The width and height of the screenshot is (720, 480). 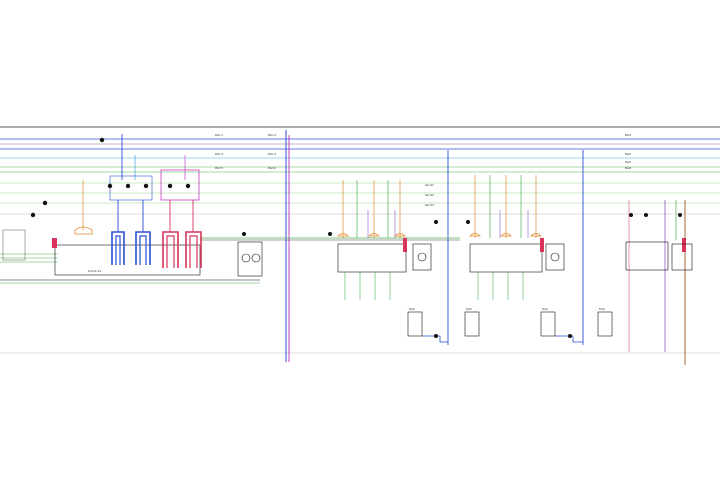 I want to click on section-label-3: Sec 03, so click(x=429, y=205).